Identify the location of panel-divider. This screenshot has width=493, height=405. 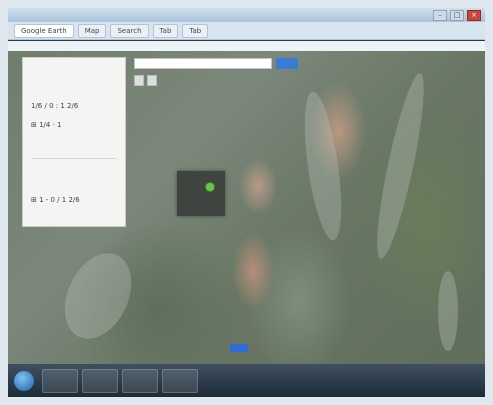
(74, 158).